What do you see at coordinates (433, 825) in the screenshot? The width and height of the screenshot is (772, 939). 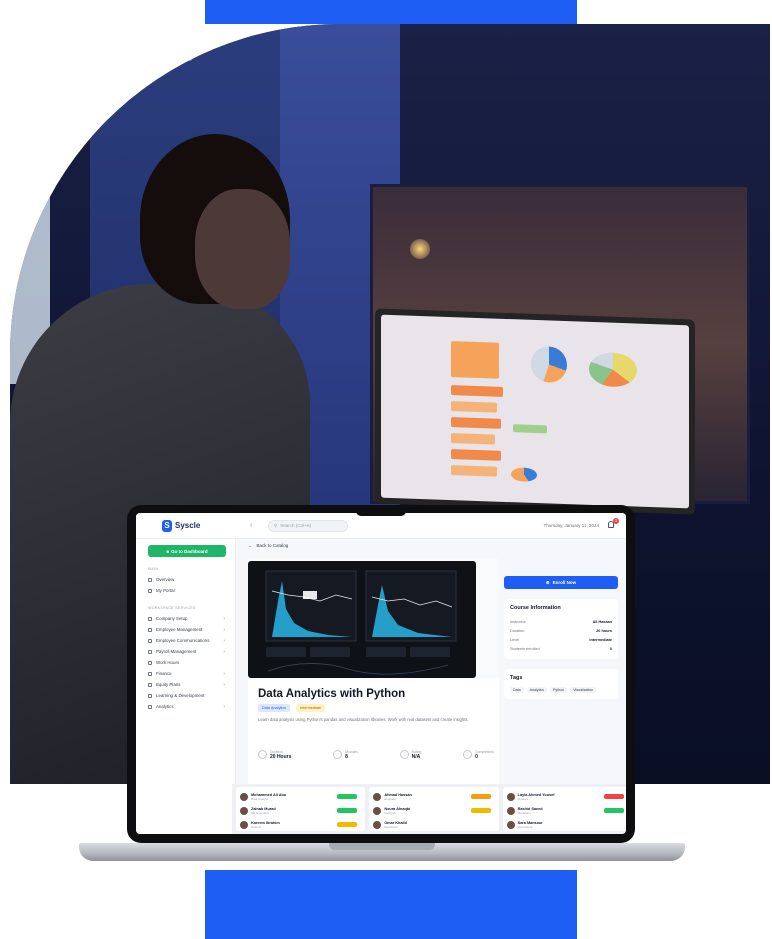 I see `person-row: Omar Khalid Developer` at bounding box center [433, 825].